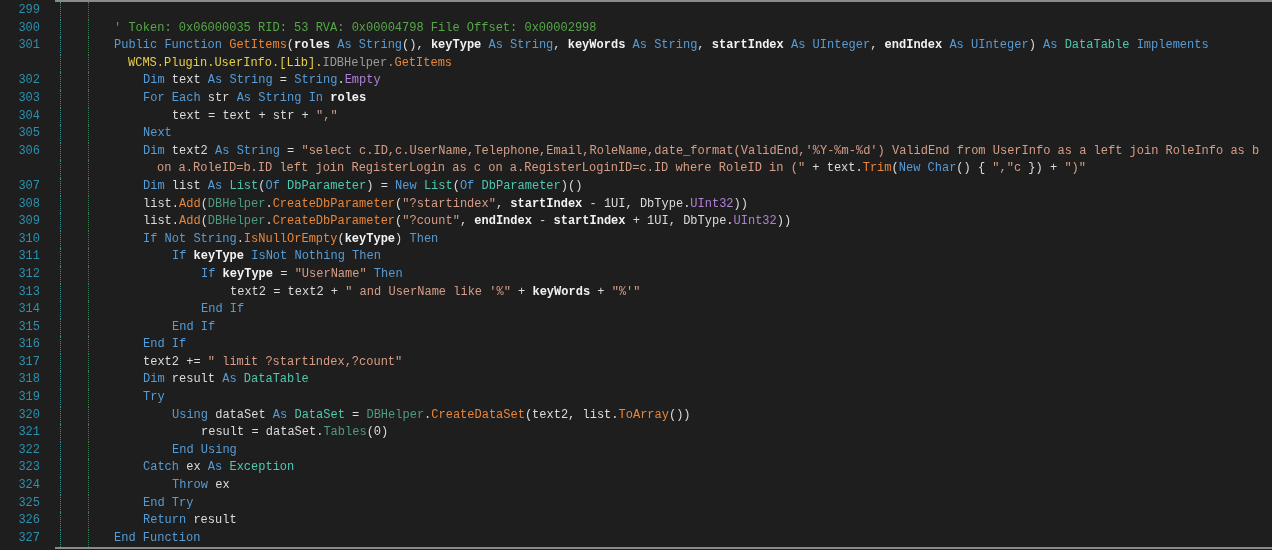  I want to click on line-number: 304, so click(29, 115).